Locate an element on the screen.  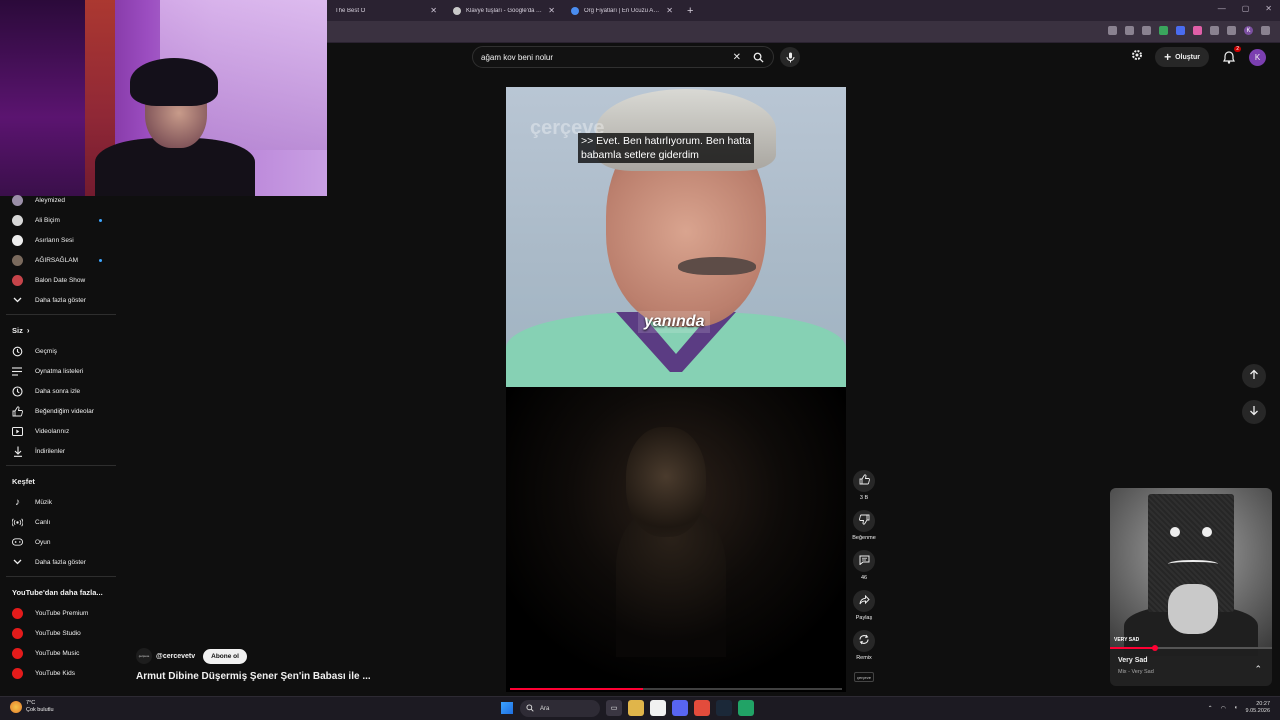
minimize-icon: — is located at coordinates (1222, 8).